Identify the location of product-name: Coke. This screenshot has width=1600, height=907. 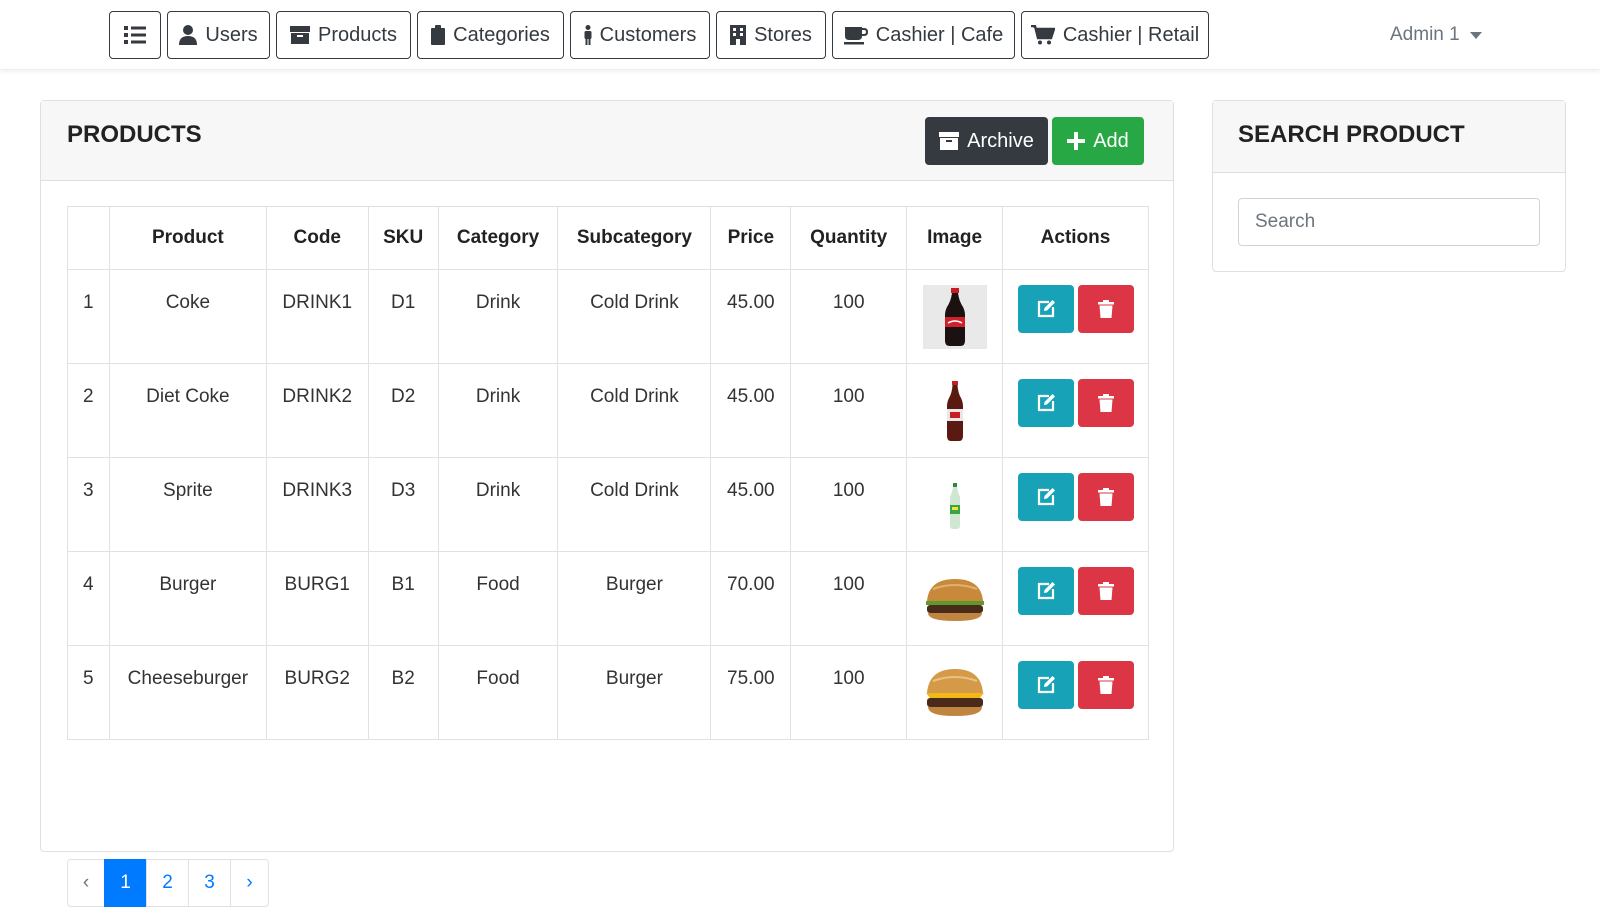
(187, 316).